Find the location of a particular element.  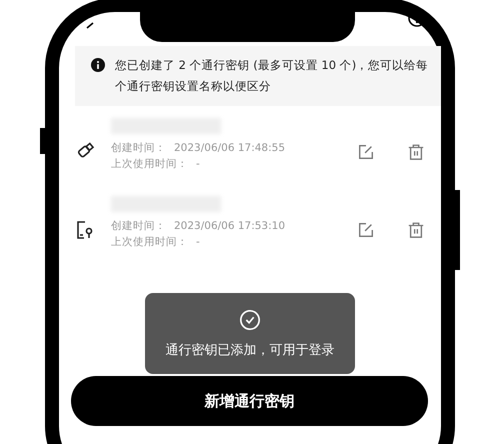

add-passkey-button: 新增通行密钥 is located at coordinates (249, 401).